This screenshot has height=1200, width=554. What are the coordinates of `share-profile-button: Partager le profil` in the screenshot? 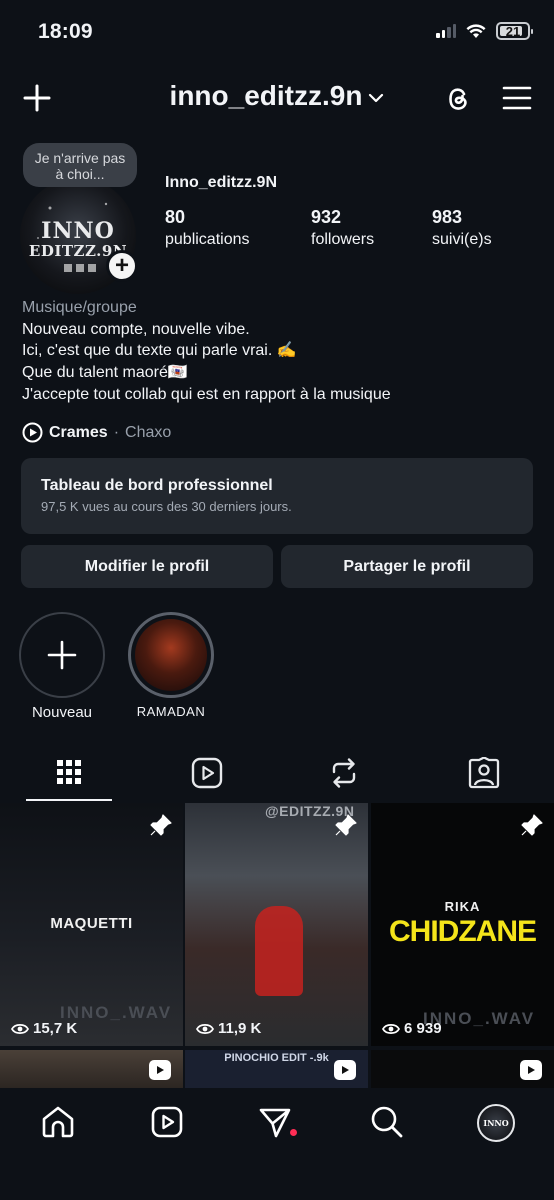 It's located at (407, 566).